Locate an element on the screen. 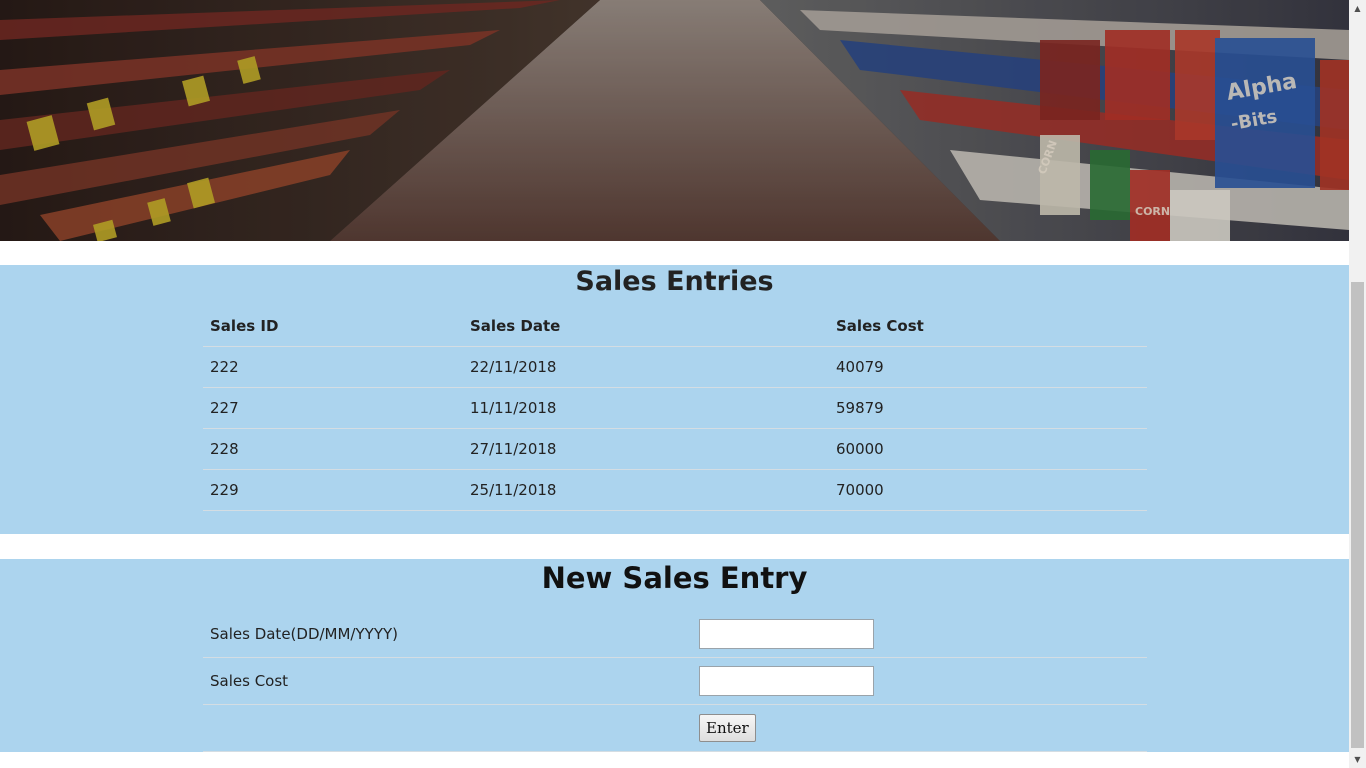 This screenshot has width=1366, height=768. table-row: 229 25/11/2018 70000 is located at coordinates (675, 490).